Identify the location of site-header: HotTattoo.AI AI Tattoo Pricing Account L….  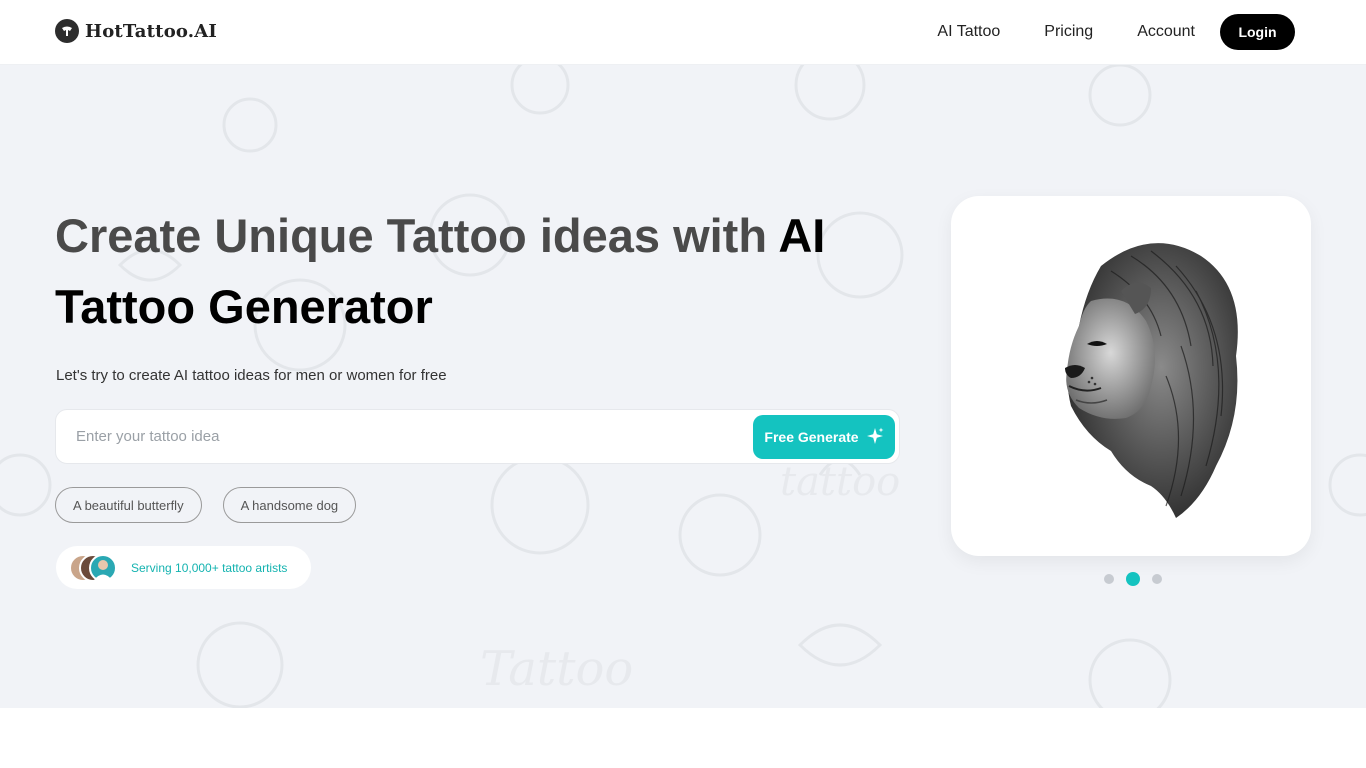
(683, 32).